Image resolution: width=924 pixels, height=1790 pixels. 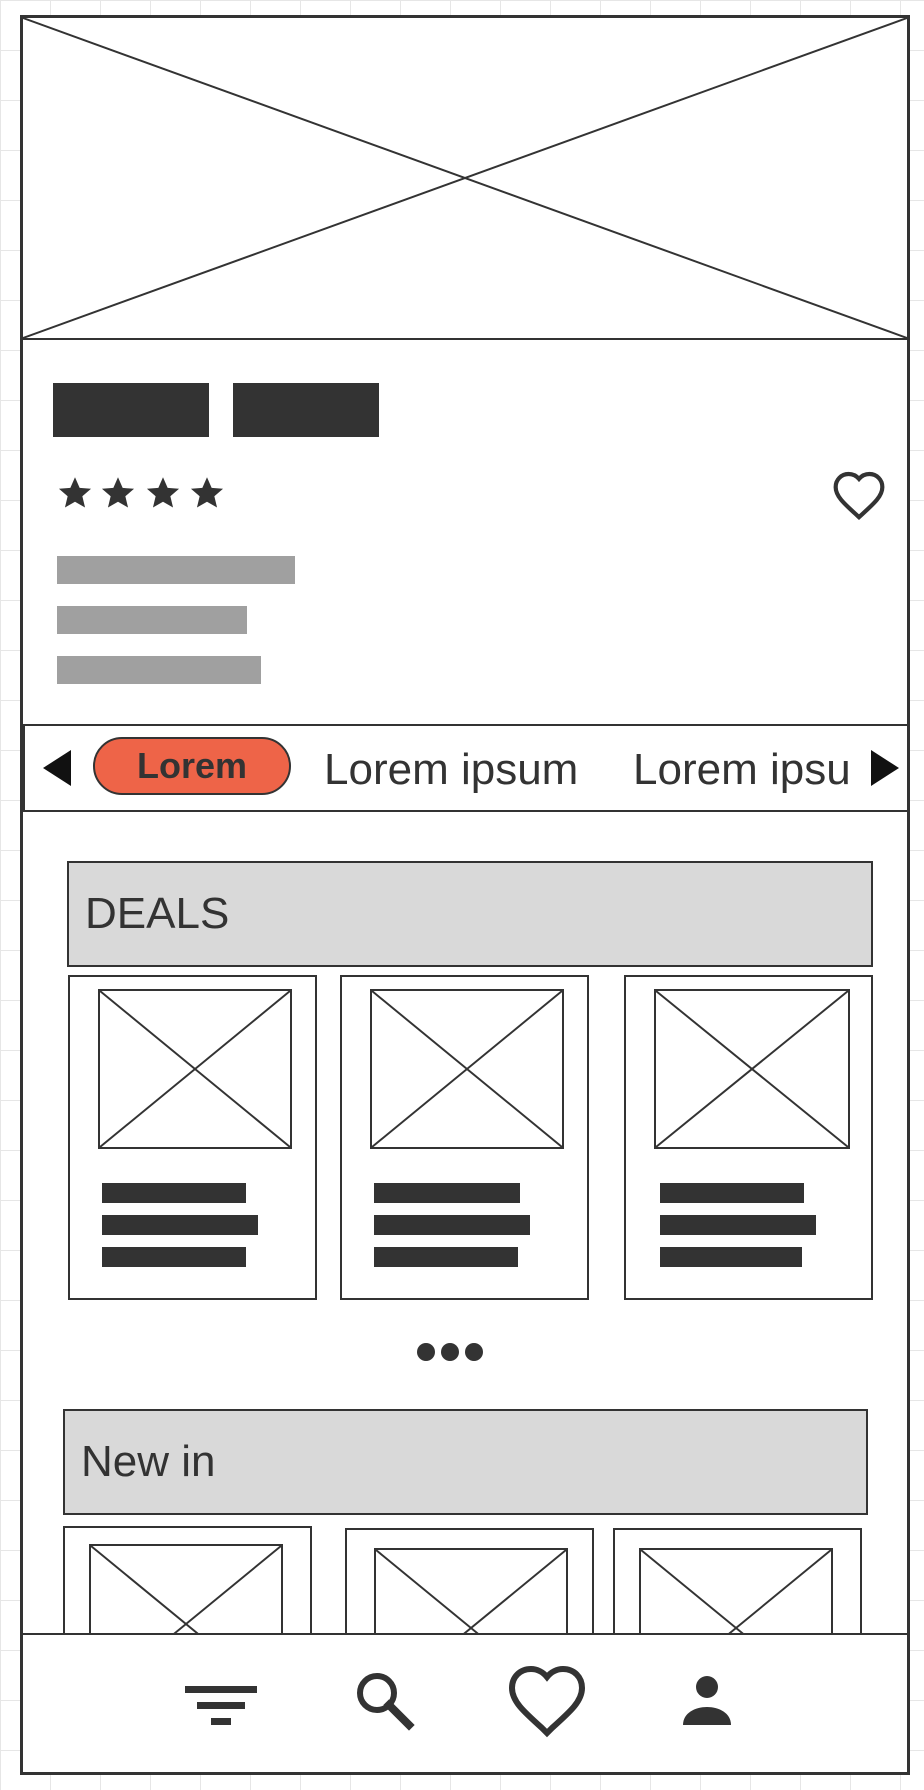 What do you see at coordinates (451, 770) in the screenshot?
I see `category-chip: Lorem ipsum` at bounding box center [451, 770].